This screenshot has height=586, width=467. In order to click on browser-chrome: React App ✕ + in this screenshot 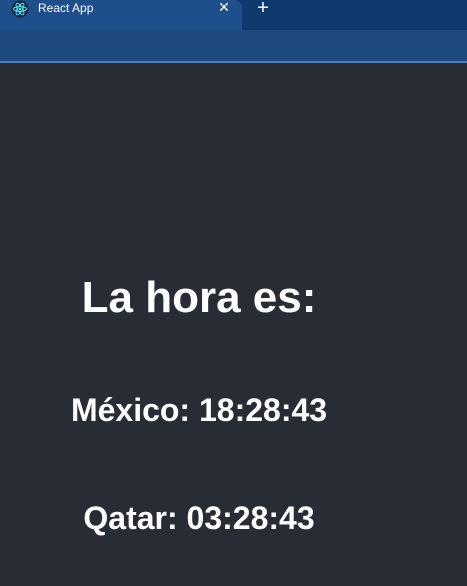, I will do `click(233, 31)`.